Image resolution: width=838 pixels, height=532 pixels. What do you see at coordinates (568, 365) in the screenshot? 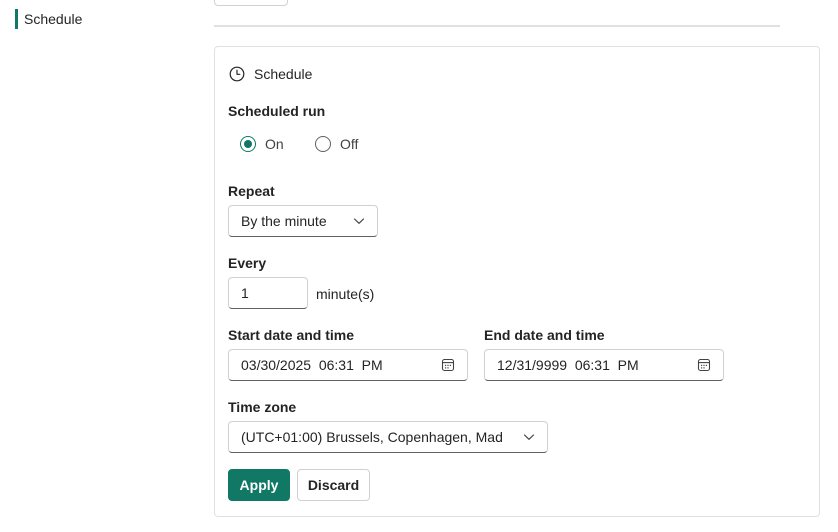
I see `end-date-value: 12/31/9999 06:31 PM` at bounding box center [568, 365].